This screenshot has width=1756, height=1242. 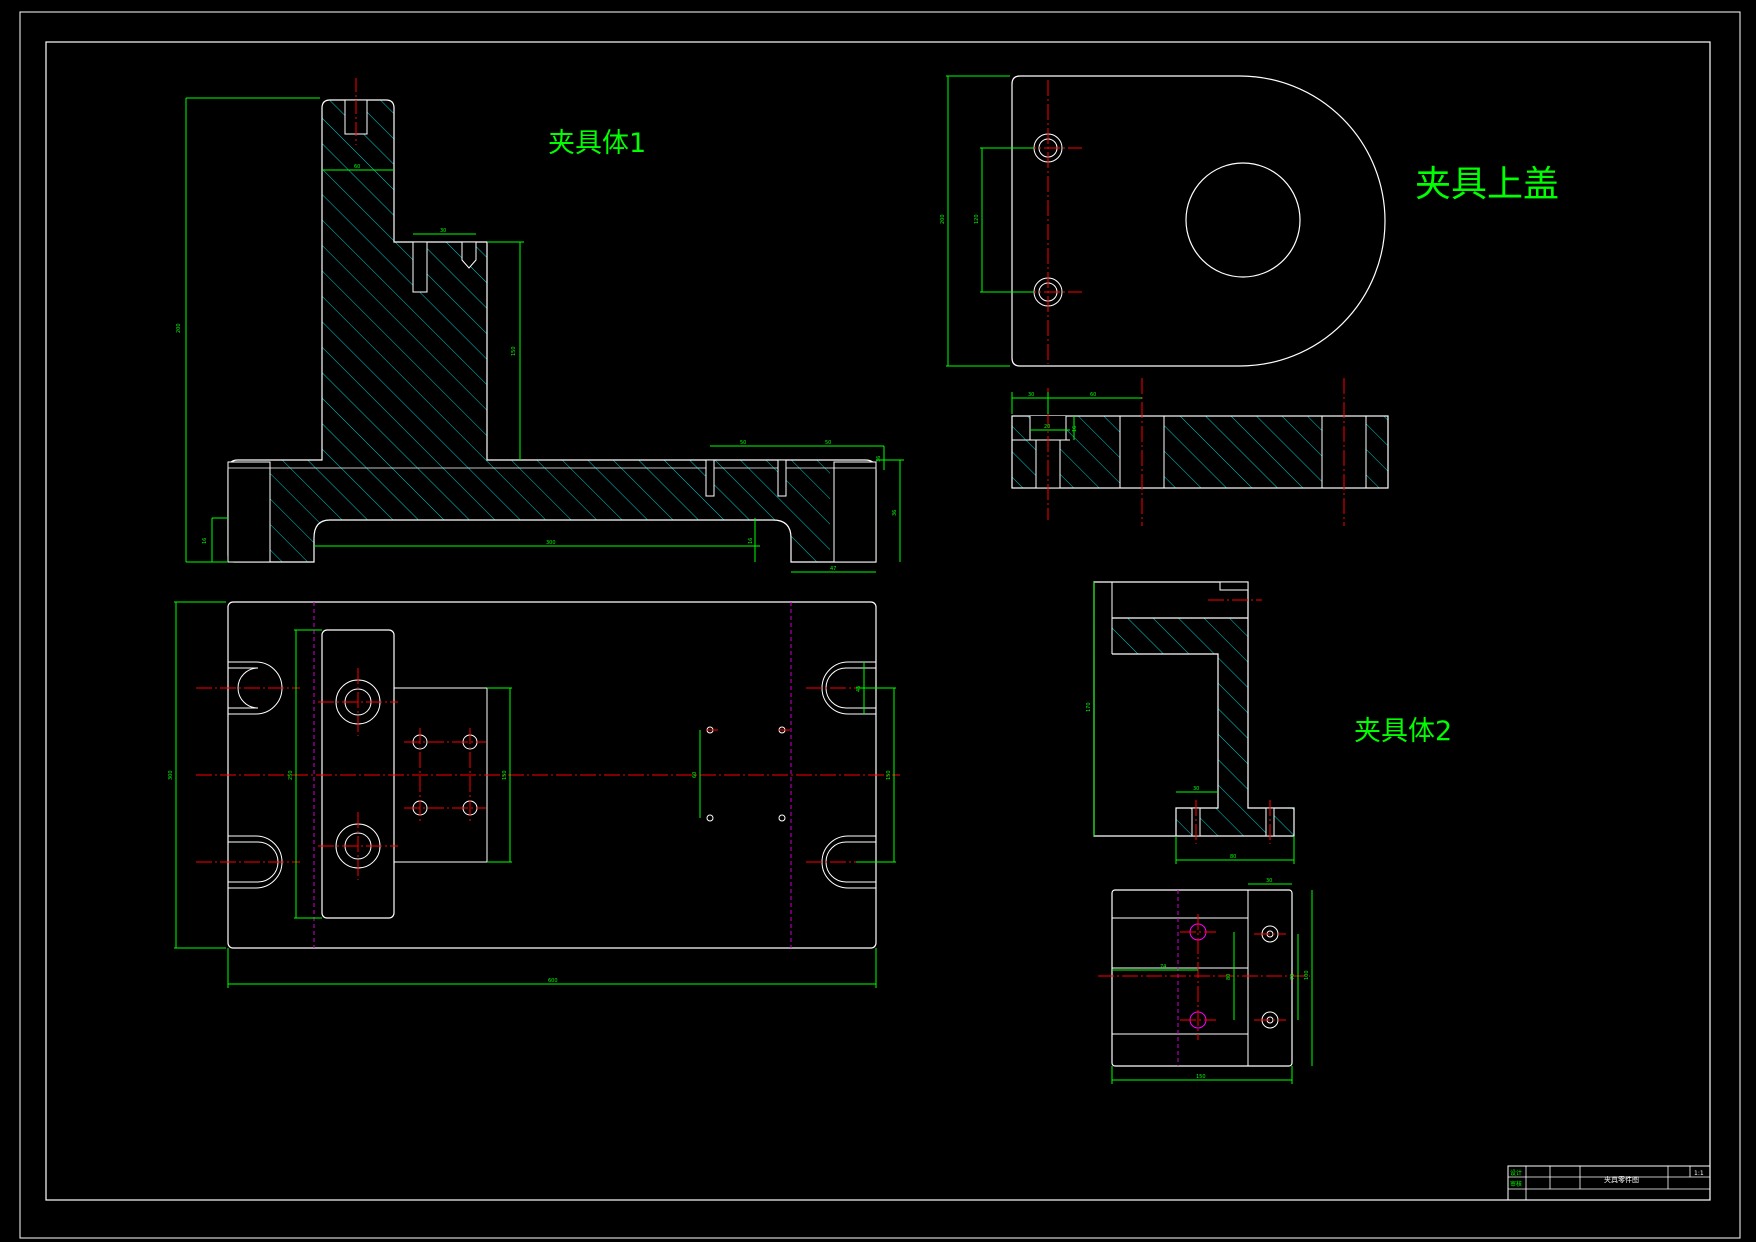 What do you see at coordinates (357, 167) in the screenshot?
I see `dim-body1-top-width: 60` at bounding box center [357, 167].